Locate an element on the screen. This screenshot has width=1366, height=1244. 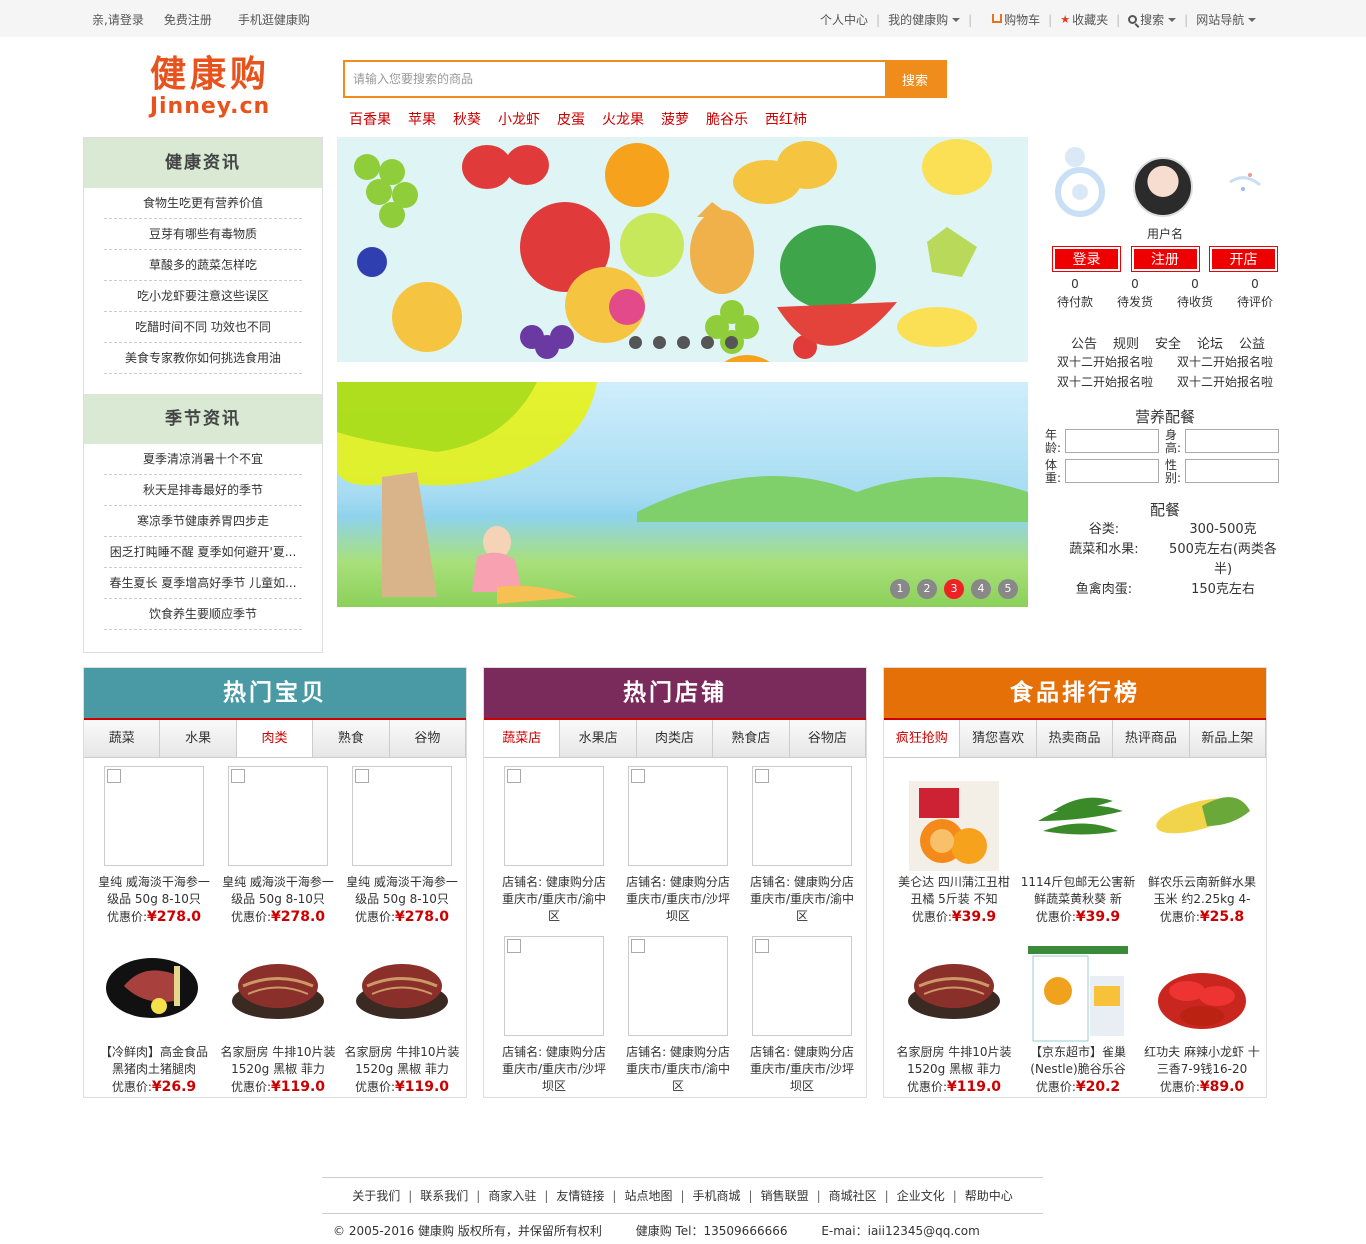
health-news-item: 草酸多的蔬菜怎样吃 is located at coordinates (203, 265).